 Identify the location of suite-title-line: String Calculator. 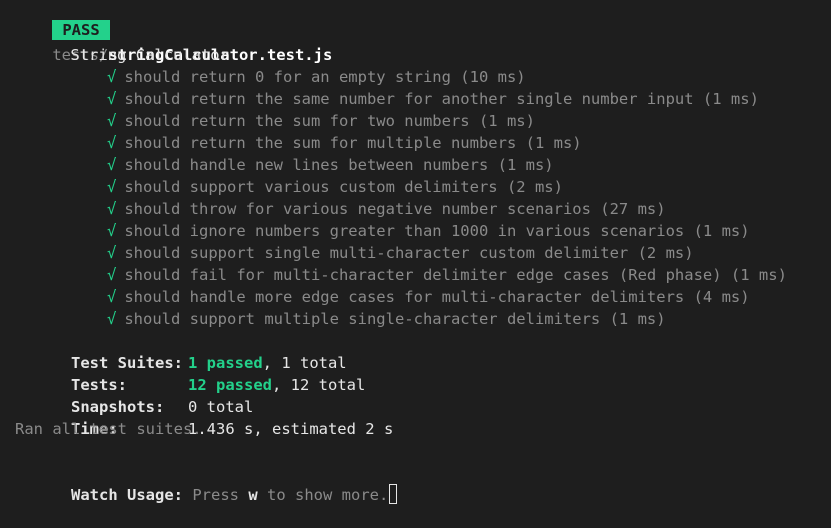
(423, 43).